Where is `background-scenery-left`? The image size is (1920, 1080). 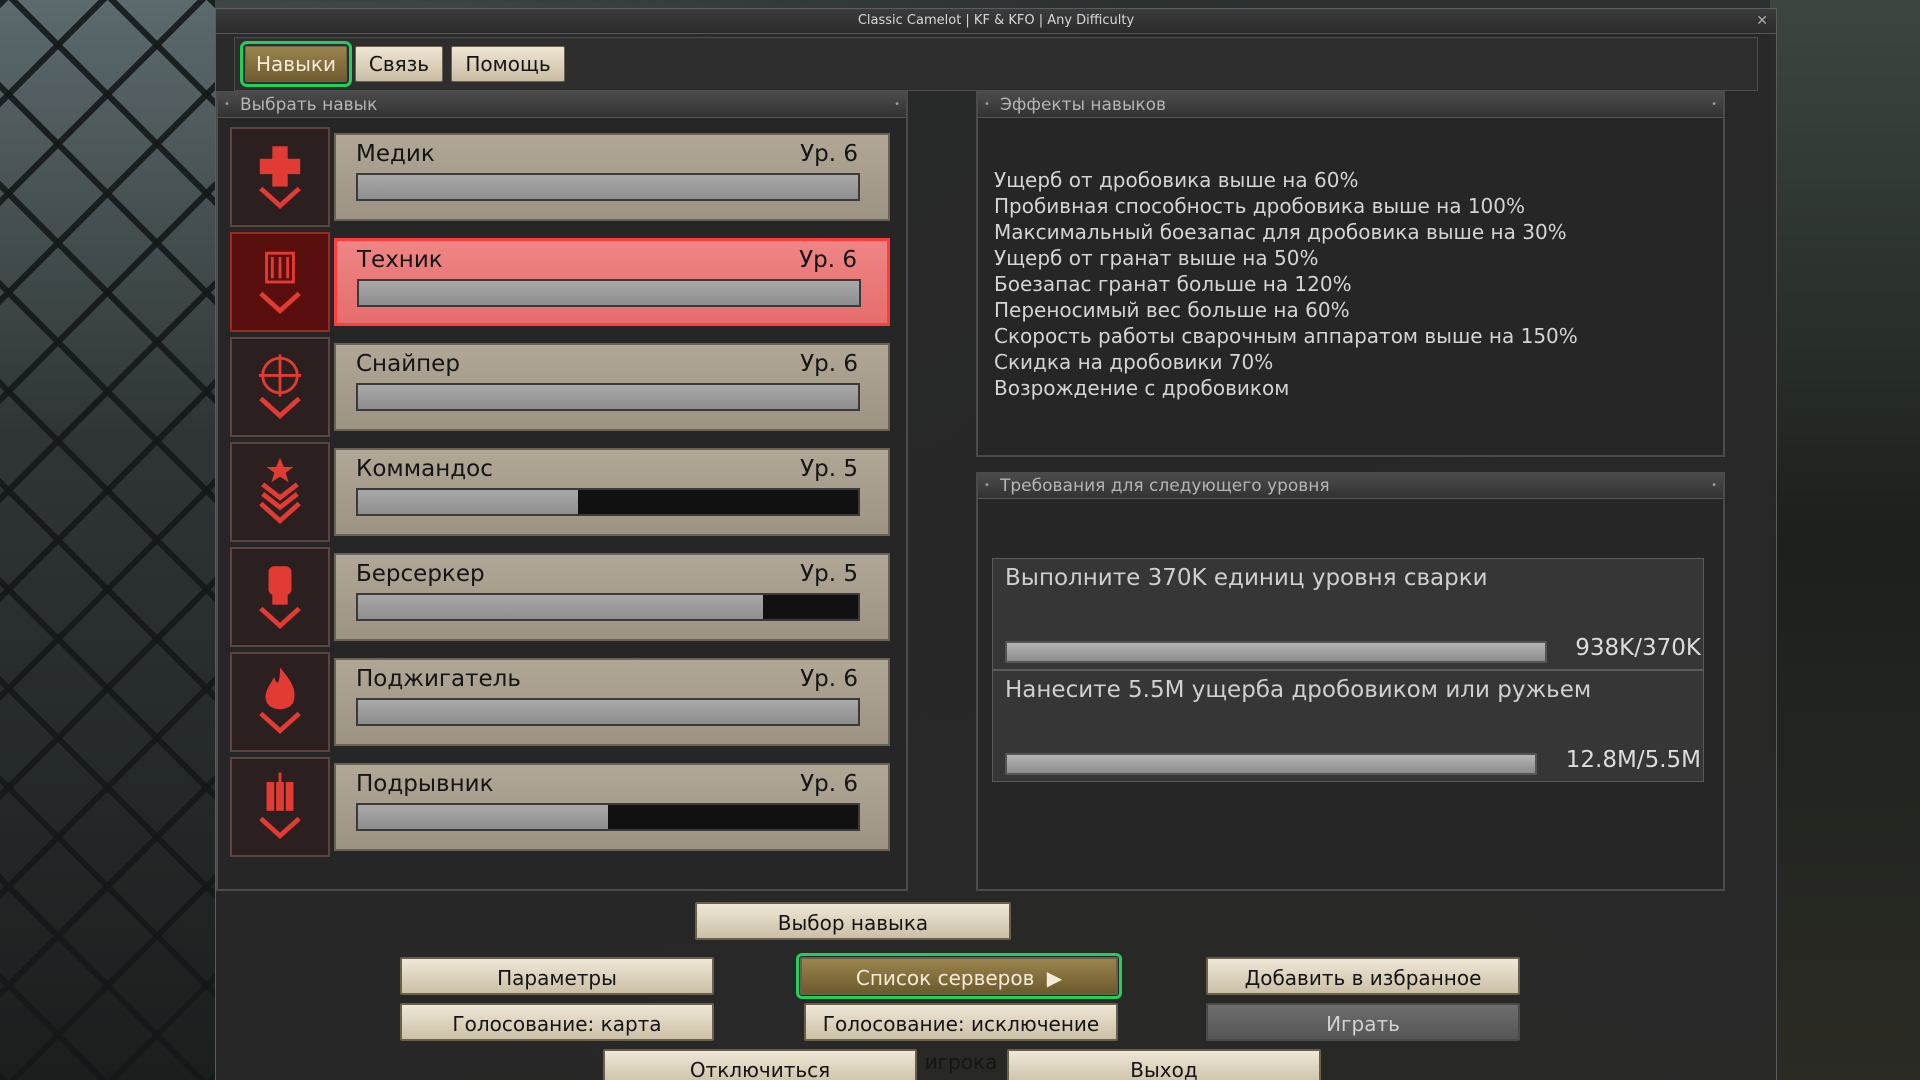
background-scenery-left is located at coordinates (107, 540).